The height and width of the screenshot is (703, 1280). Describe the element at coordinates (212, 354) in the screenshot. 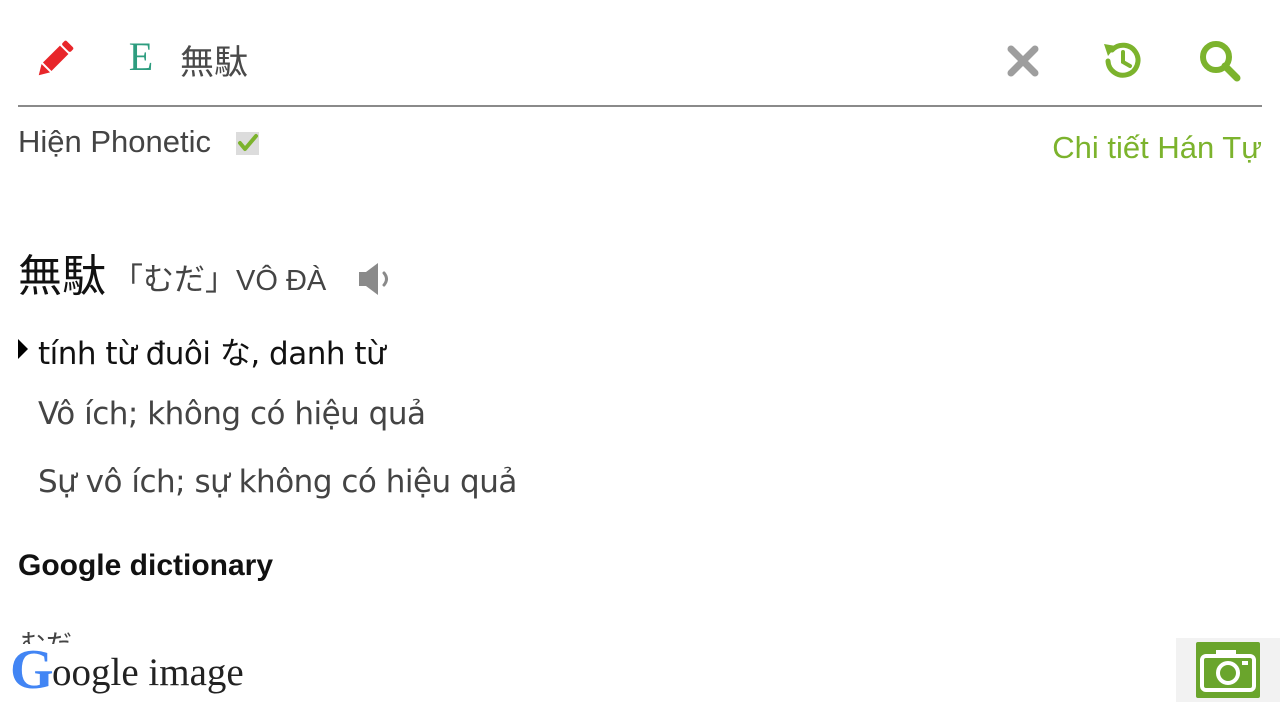

I see `part-of-speech: tính từ đuôi な, danh từ` at that location.